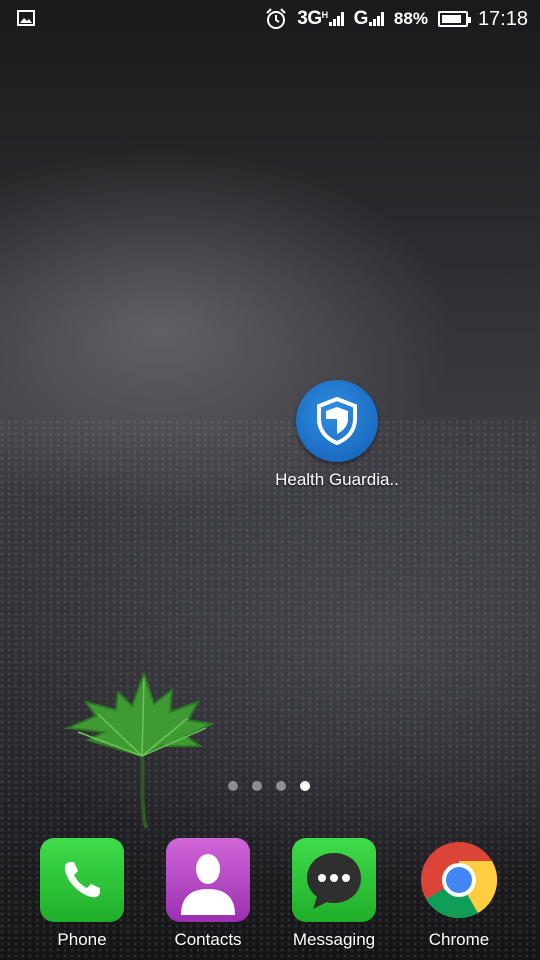  I want to click on battery-fill, so click(451, 19).